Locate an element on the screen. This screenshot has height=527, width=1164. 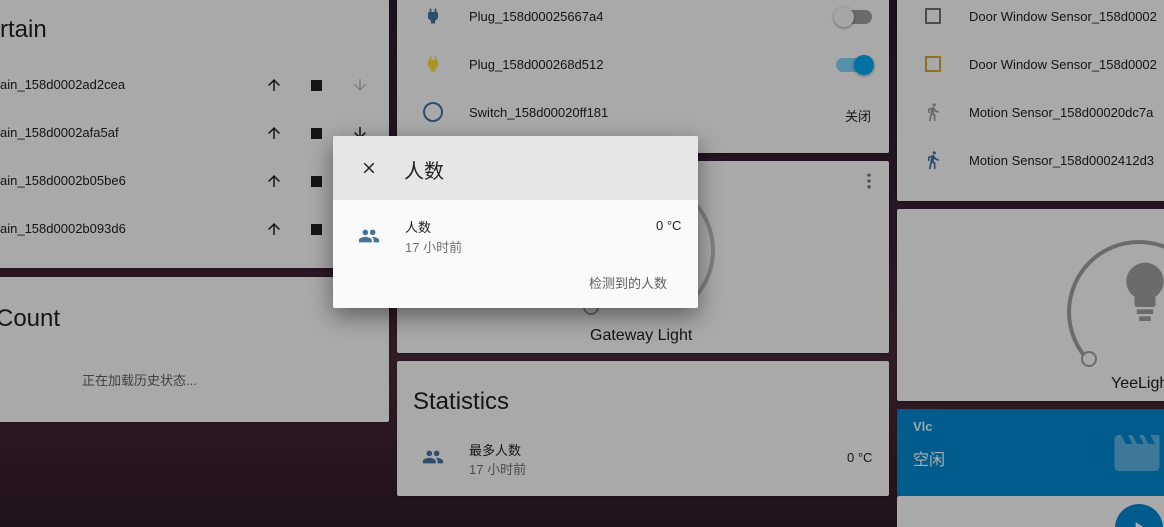
account-multiple-icon is located at coordinates (369, 236).